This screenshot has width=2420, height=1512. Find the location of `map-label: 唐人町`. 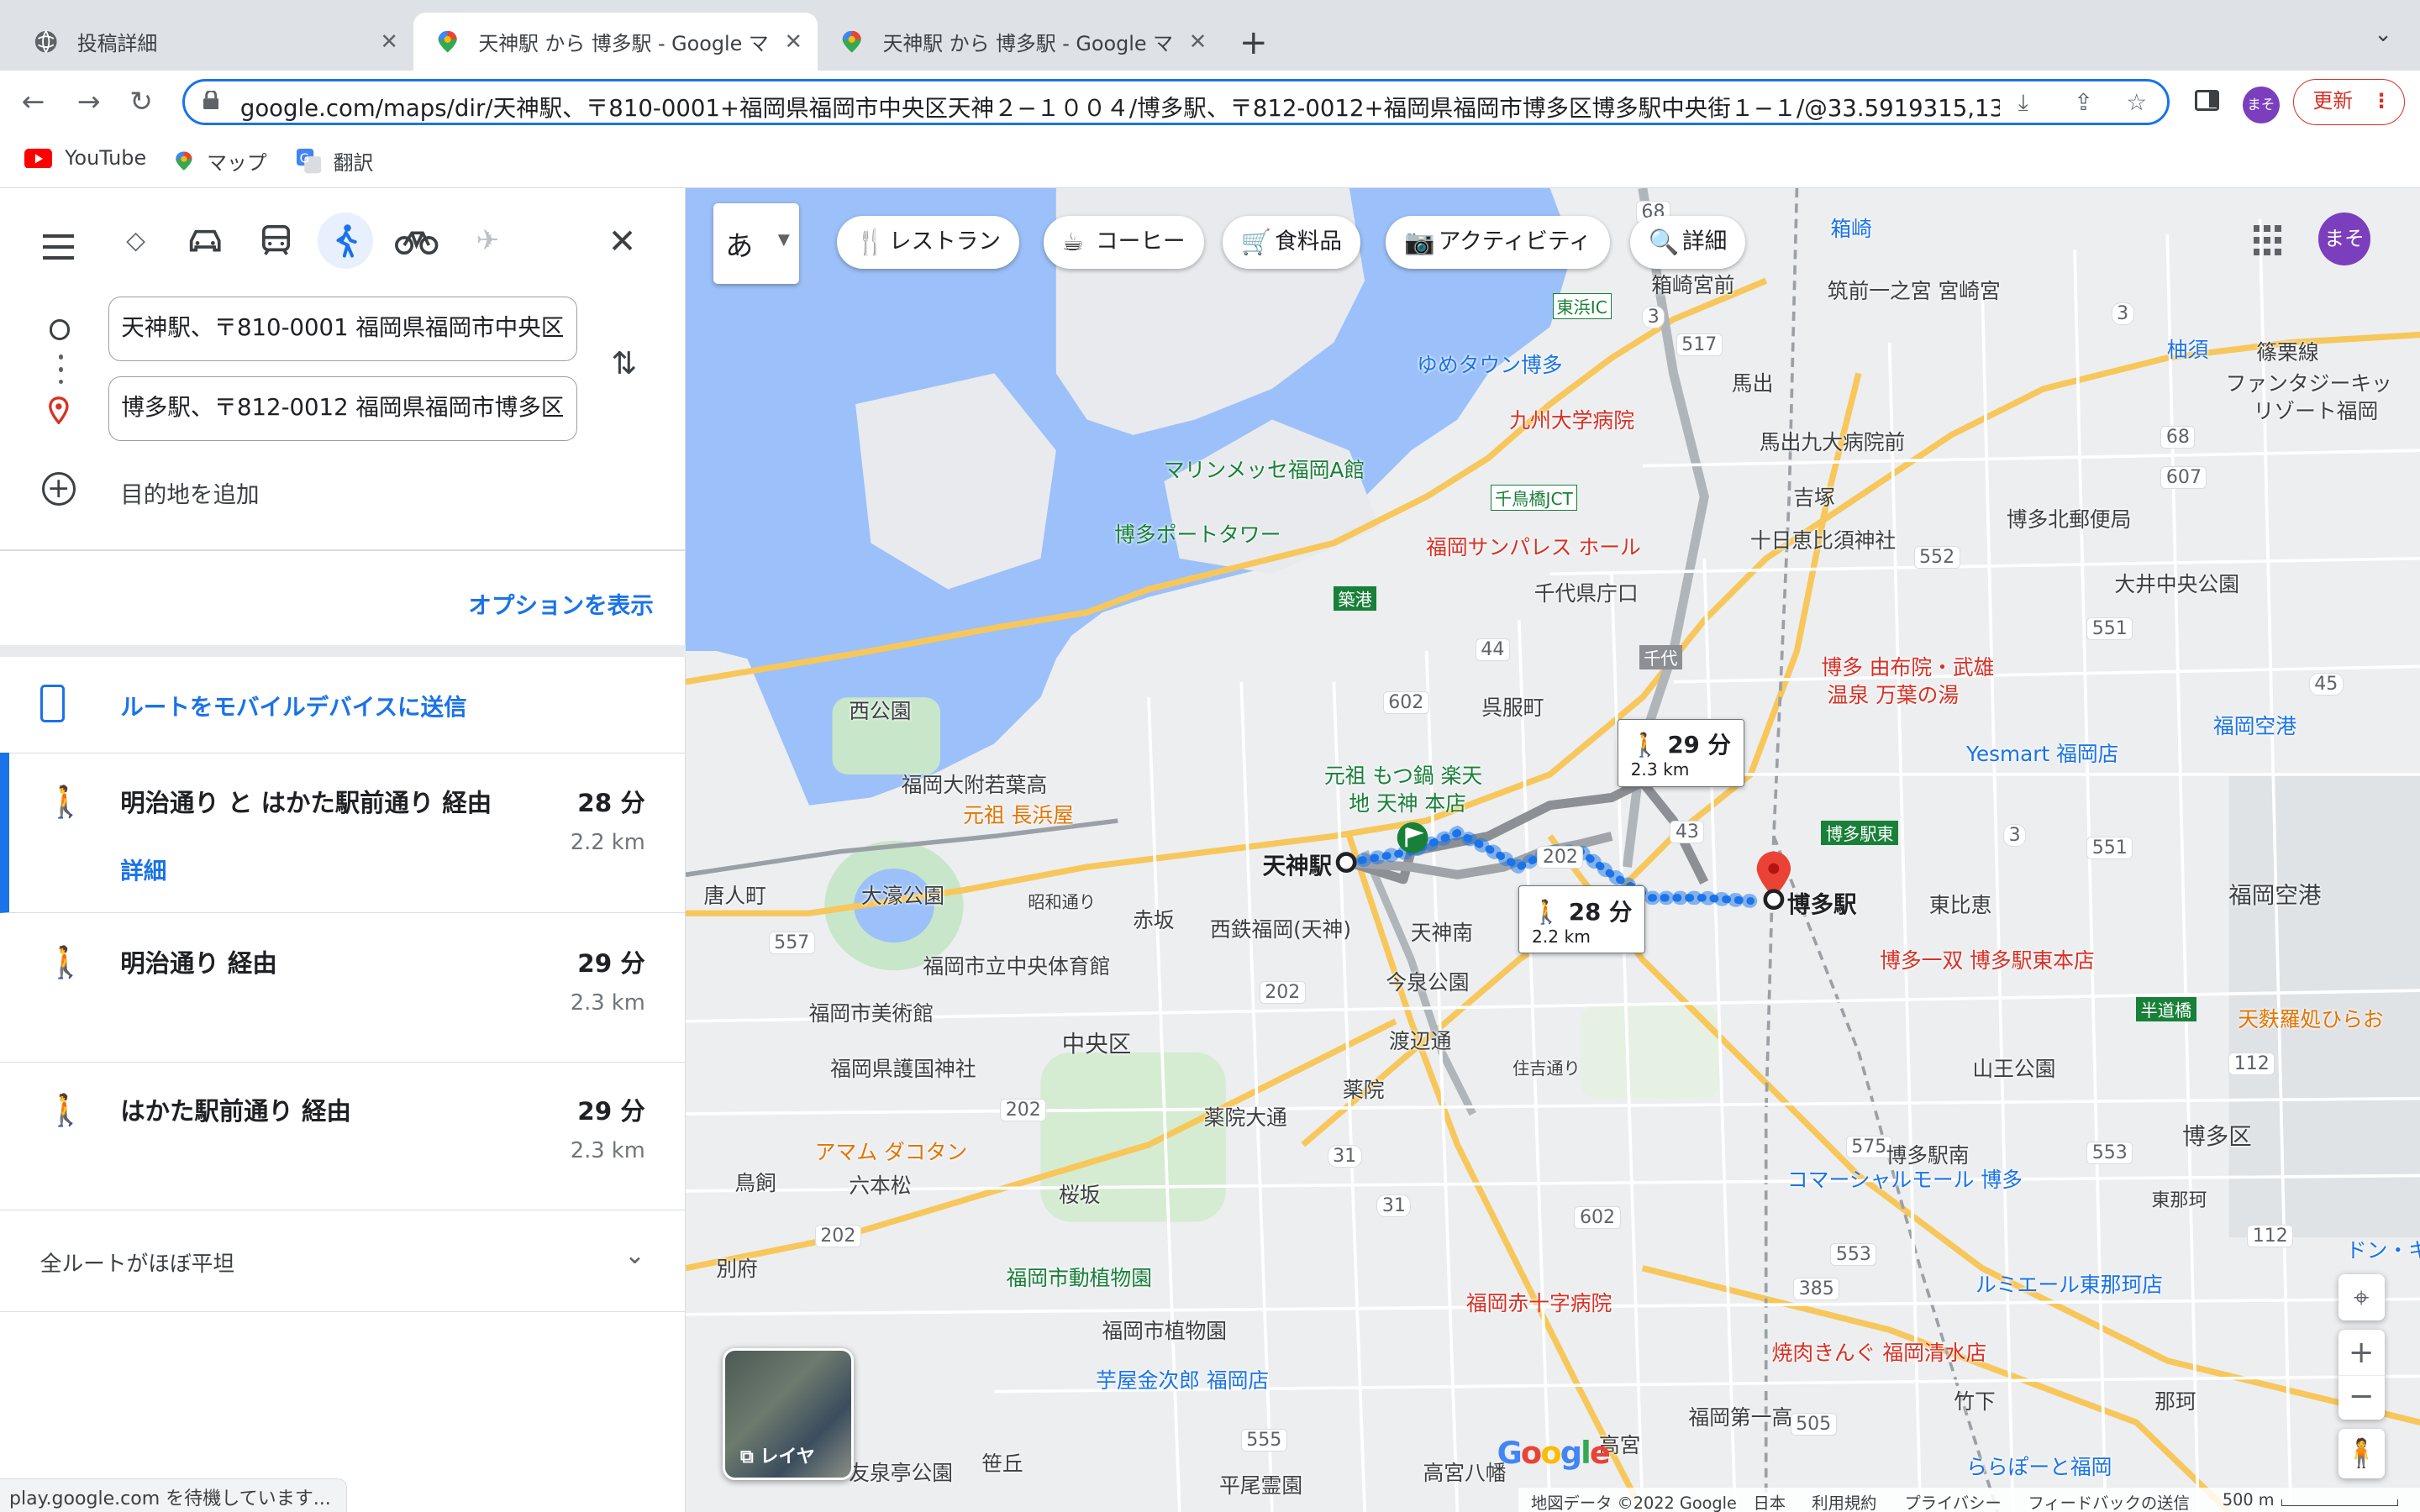

map-label: 唐人町 is located at coordinates (735, 894).